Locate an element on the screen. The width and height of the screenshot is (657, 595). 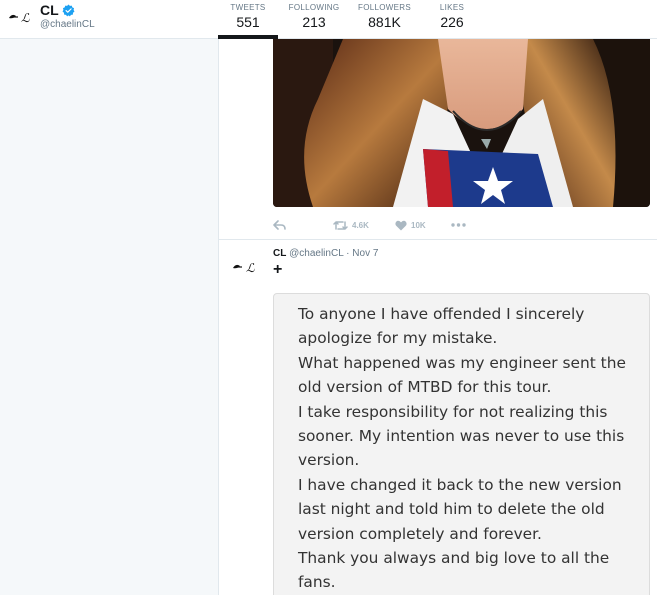
tweet-author-name: CL is located at coordinates (279, 253).